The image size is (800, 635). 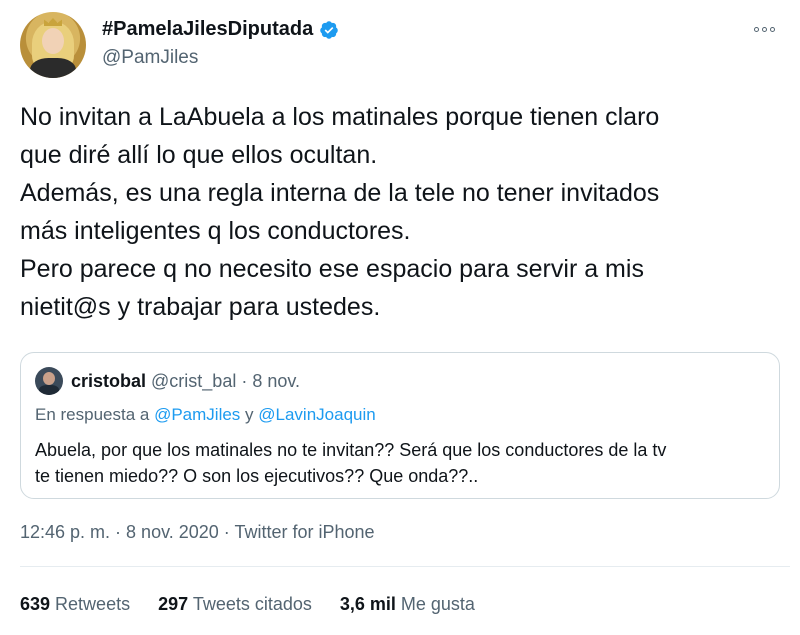 I want to click on quote-tweets-label: Tweets citados, so click(x=250, y=604).